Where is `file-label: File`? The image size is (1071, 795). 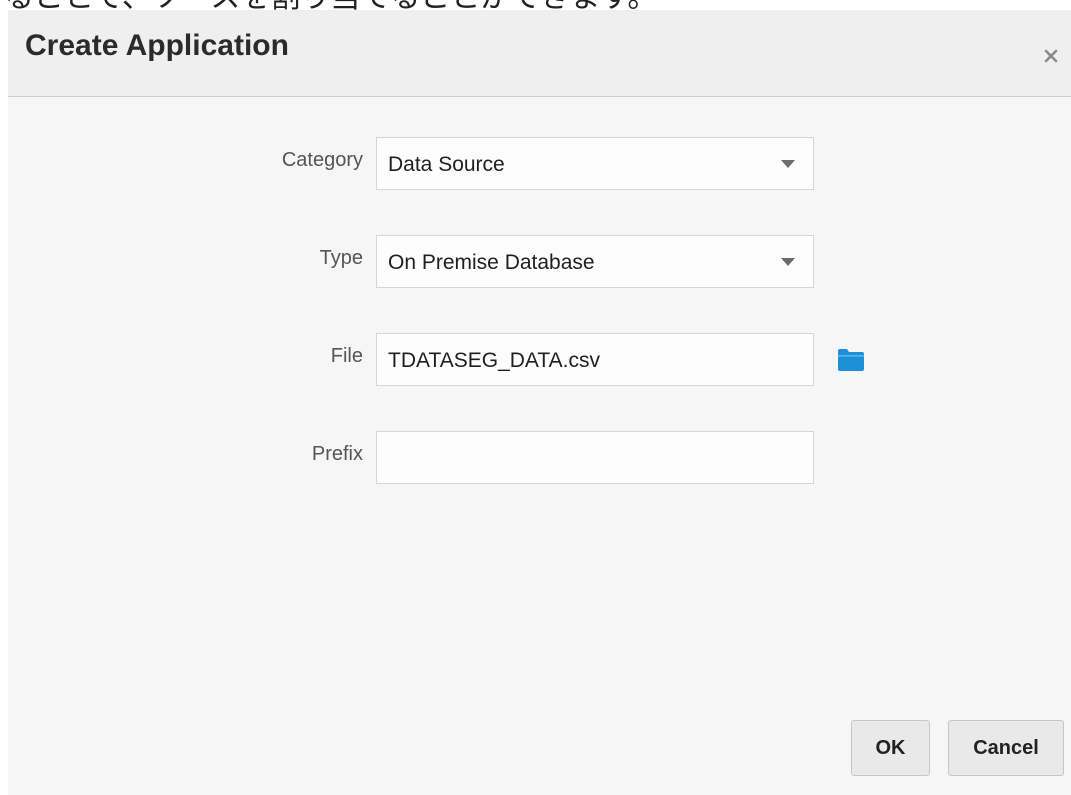 file-label: File is located at coordinates (346, 356).